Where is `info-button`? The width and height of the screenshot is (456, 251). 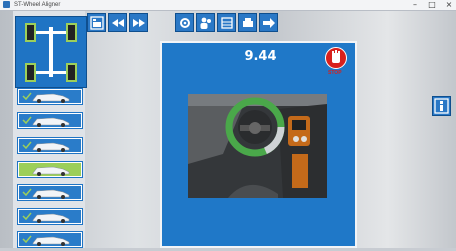 info-button is located at coordinates (441, 106).